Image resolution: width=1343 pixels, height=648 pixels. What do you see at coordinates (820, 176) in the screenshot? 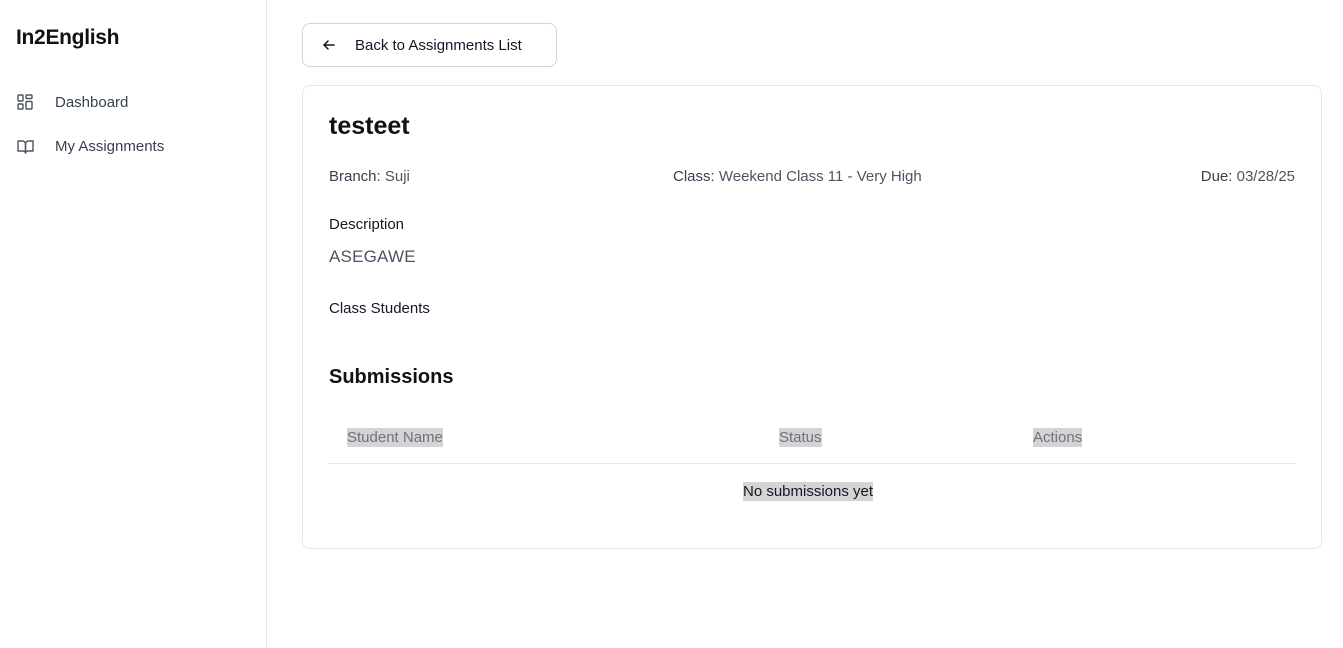
I see `class-value: Weekend Class 11 - Very High` at bounding box center [820, 176].